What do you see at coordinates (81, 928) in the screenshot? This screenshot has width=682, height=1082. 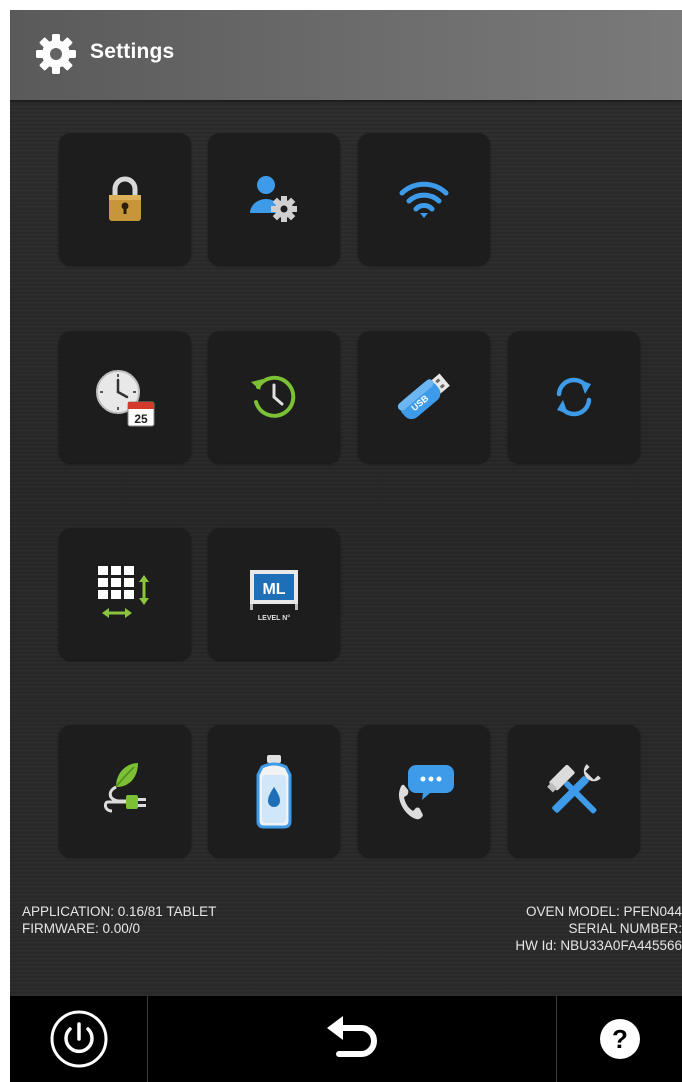 I see `firmware-version: FIRMWARE: 0.00/0` at bounding box center [81, 928].